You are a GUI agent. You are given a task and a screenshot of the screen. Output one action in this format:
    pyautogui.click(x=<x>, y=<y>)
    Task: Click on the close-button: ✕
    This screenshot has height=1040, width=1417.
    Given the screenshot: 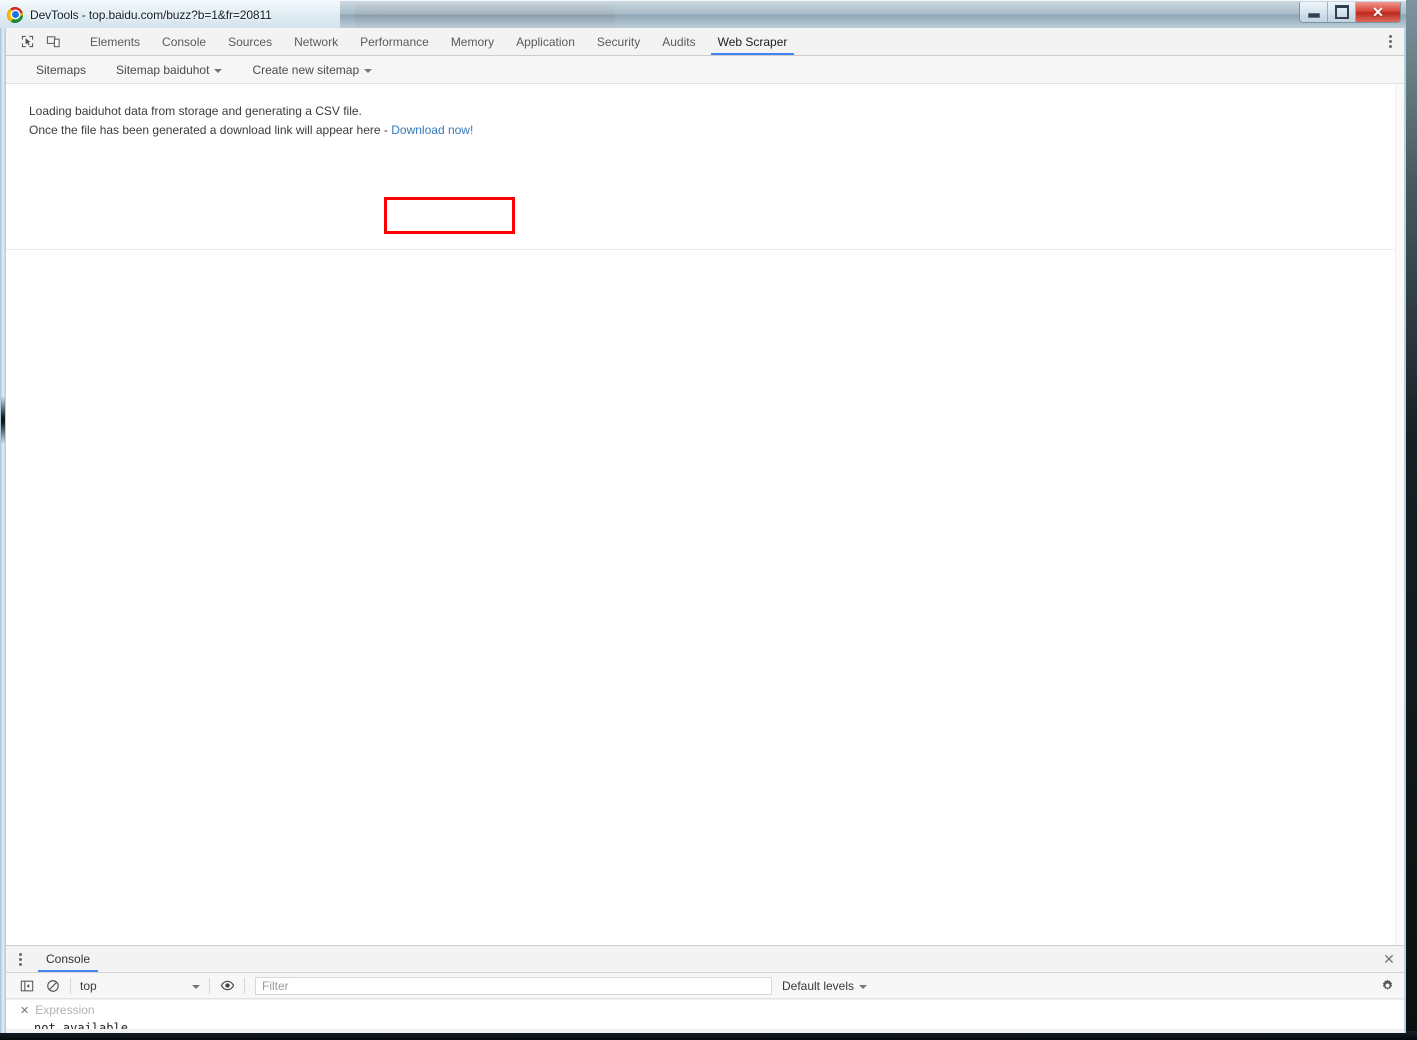 What is the action you would take?
    pyautogui.click(x=1378, y=12)
    